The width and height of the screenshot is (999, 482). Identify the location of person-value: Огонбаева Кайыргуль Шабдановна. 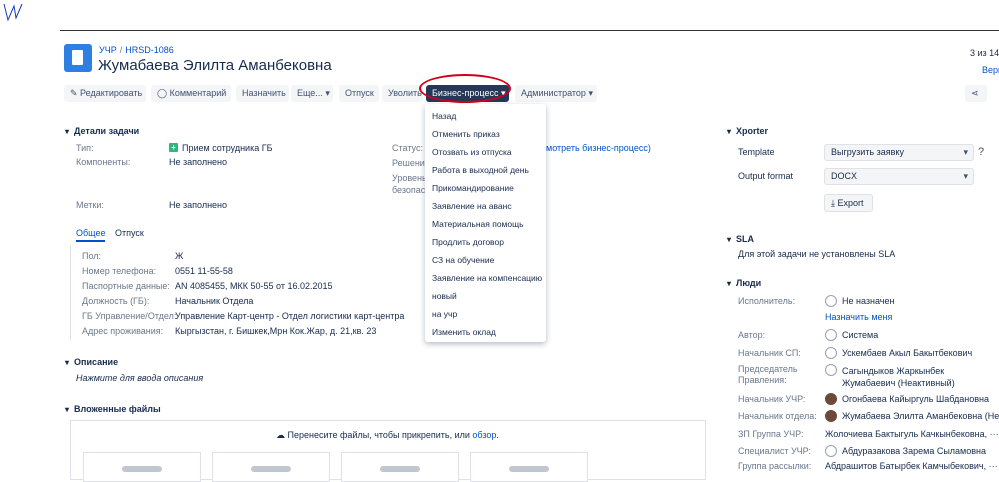
(915, 399).